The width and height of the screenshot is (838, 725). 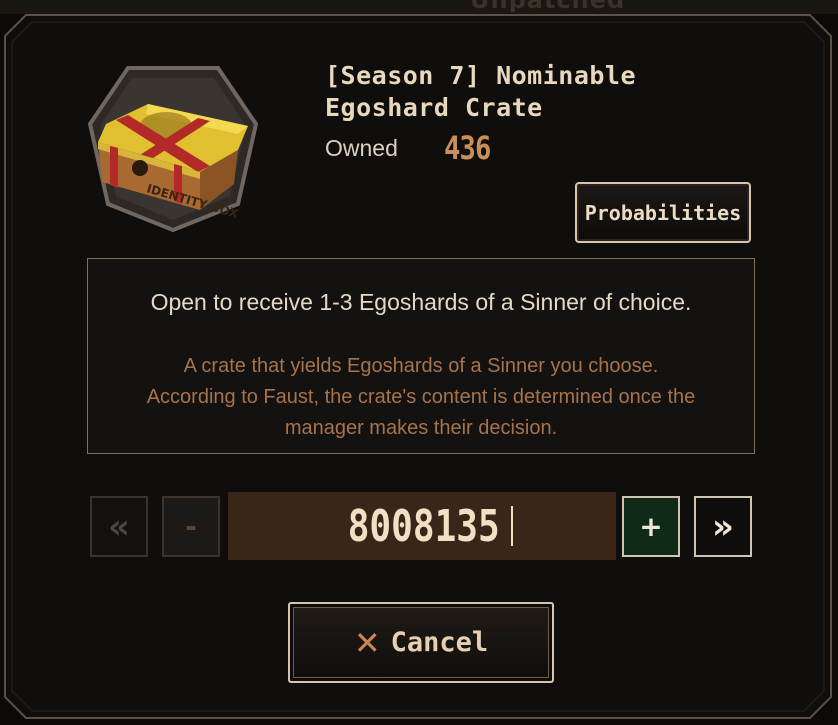 What do you see at coordinates (560, 6) in the screenshot?
I see `background-title: Unpatched` at bounding box center [560, 6].